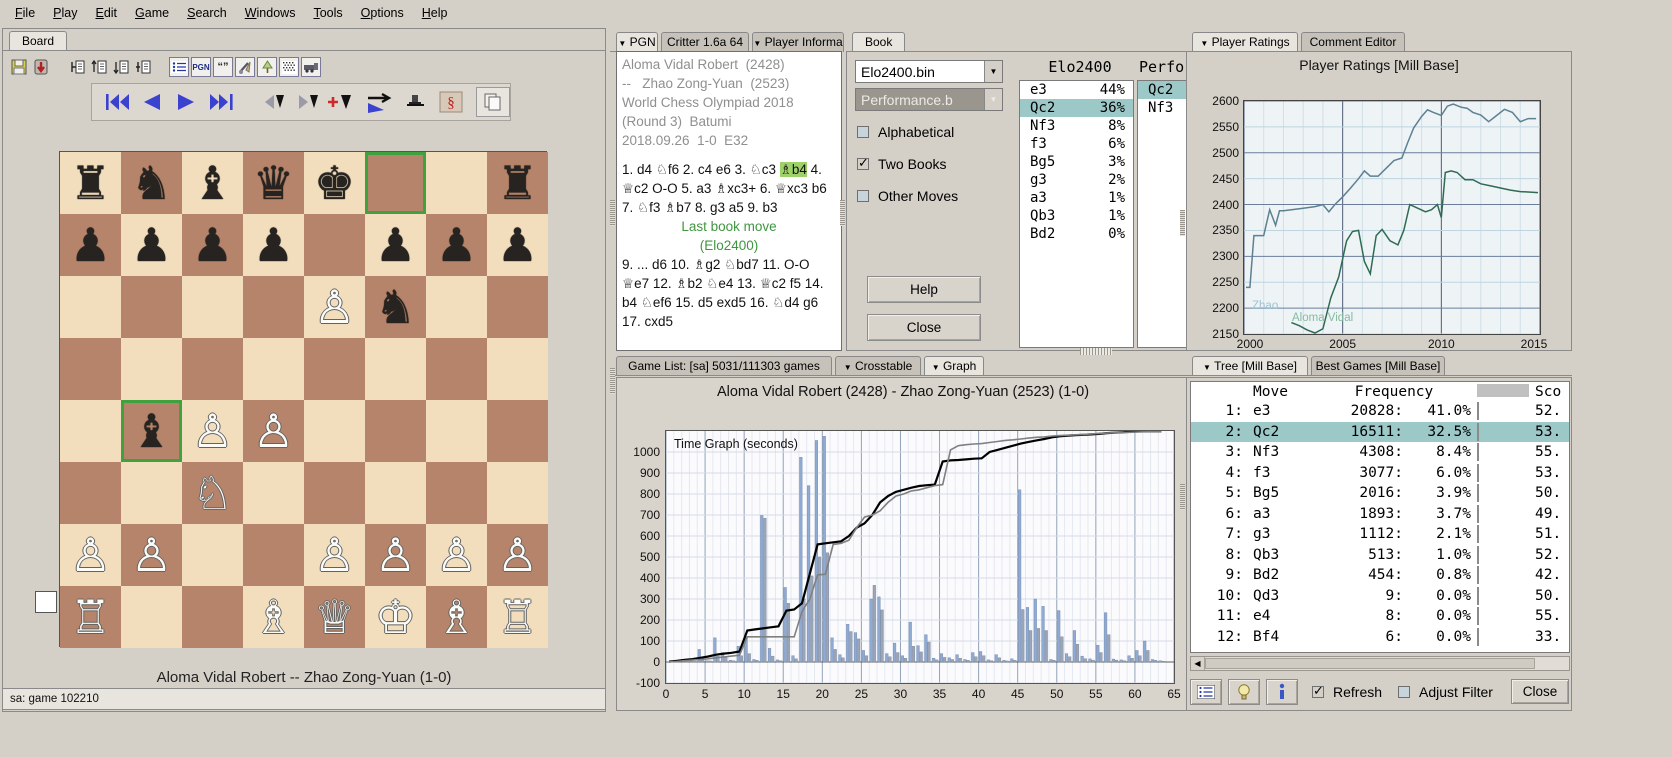 The height and width of the screenshot is (757, 1672). Describe the element at coordinates (924, 327) in the screenshot. I see `close-button: Close` at that location.